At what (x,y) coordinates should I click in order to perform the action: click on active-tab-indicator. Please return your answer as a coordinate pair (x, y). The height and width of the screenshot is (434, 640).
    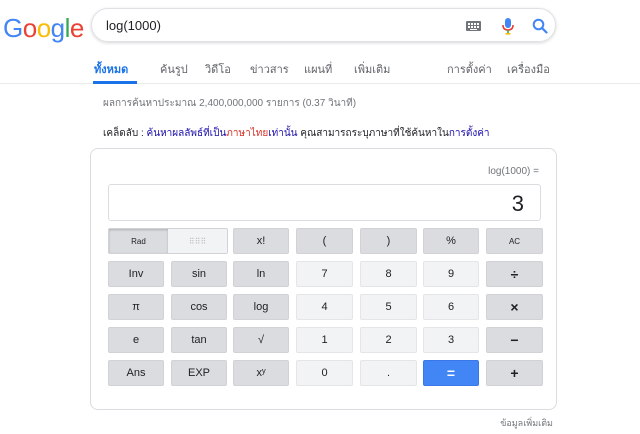
    Looking at the image, I should click on (115, 82).